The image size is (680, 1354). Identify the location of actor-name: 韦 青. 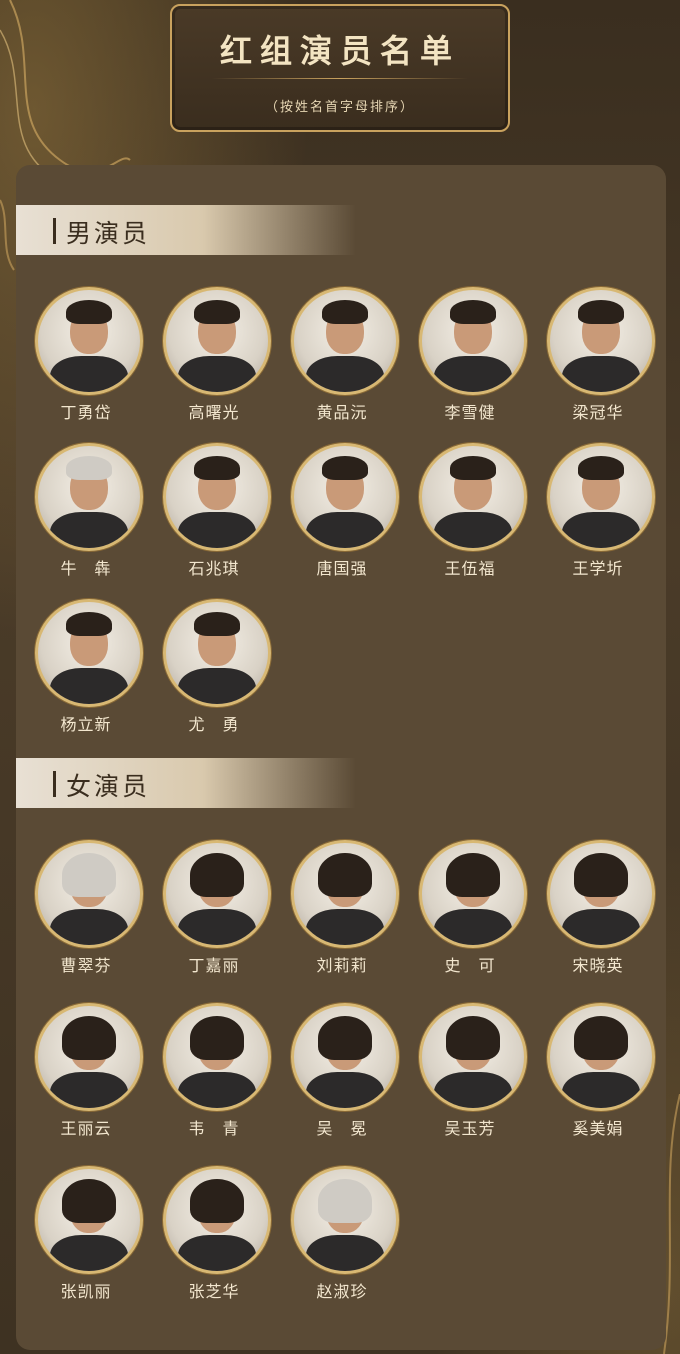
(214, 1128).